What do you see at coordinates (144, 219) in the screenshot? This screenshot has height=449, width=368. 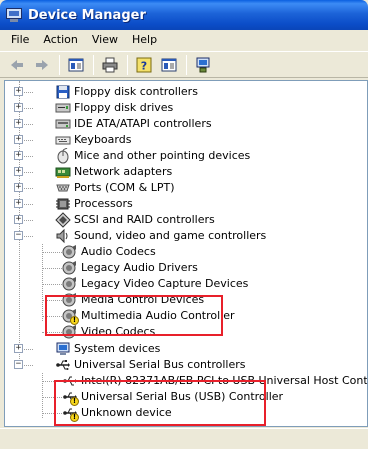 I see `category-label: SCSI and RAID controllers` at bounding box center [144, 219].